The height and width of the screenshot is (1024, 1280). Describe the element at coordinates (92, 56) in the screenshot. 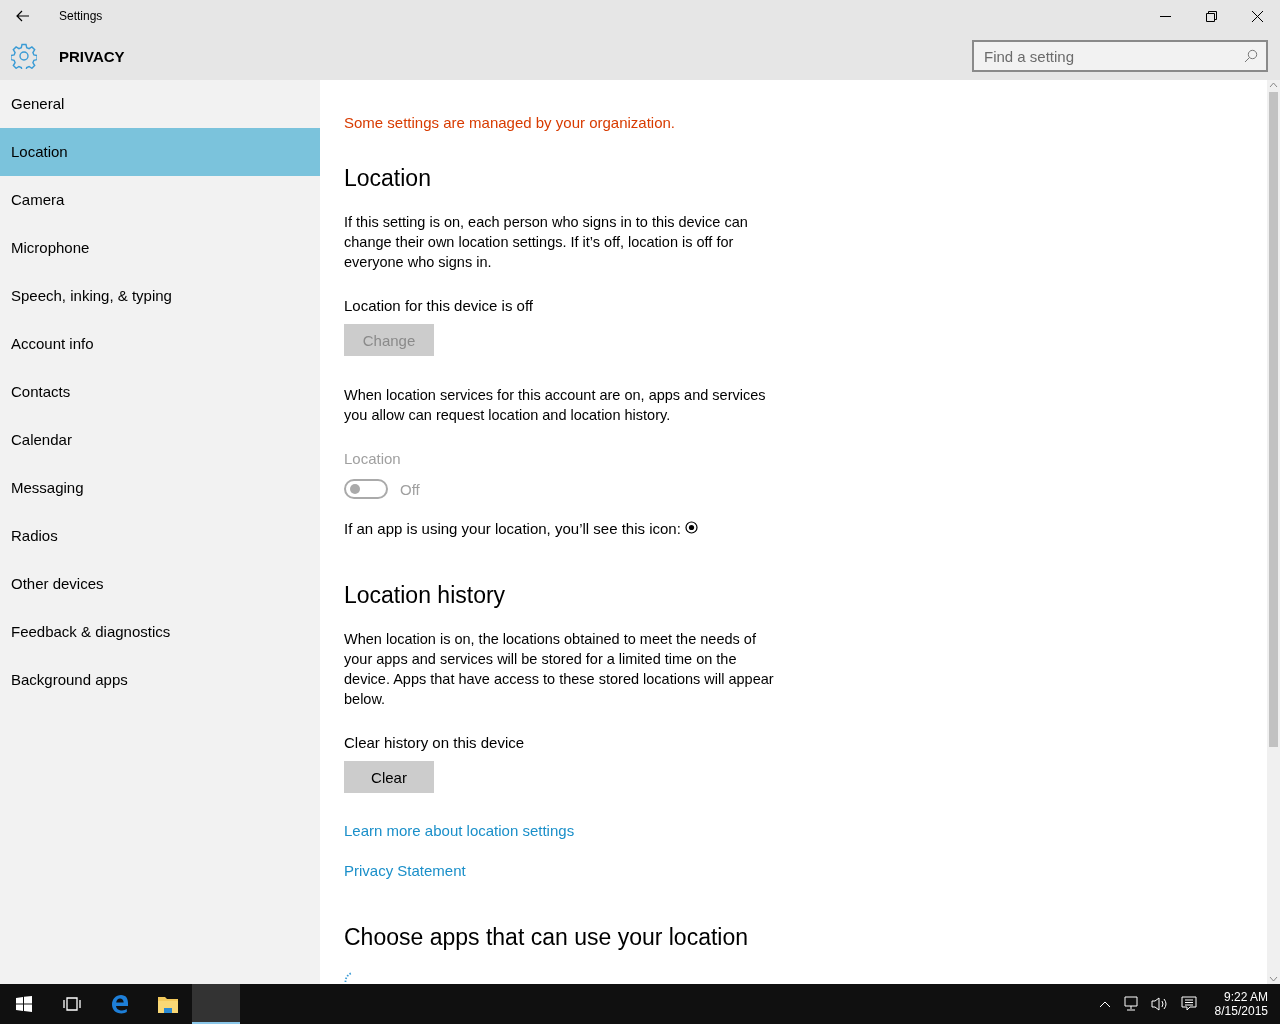

I see `page-title: PRIVACY` at that location.